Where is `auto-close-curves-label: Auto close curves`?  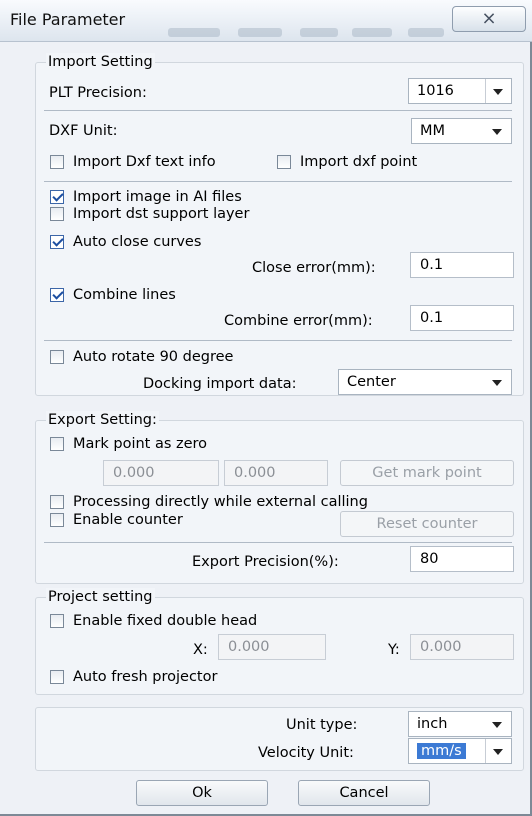 auto-close-curves-label: Auto close curves is located at coordinates (137, 242).